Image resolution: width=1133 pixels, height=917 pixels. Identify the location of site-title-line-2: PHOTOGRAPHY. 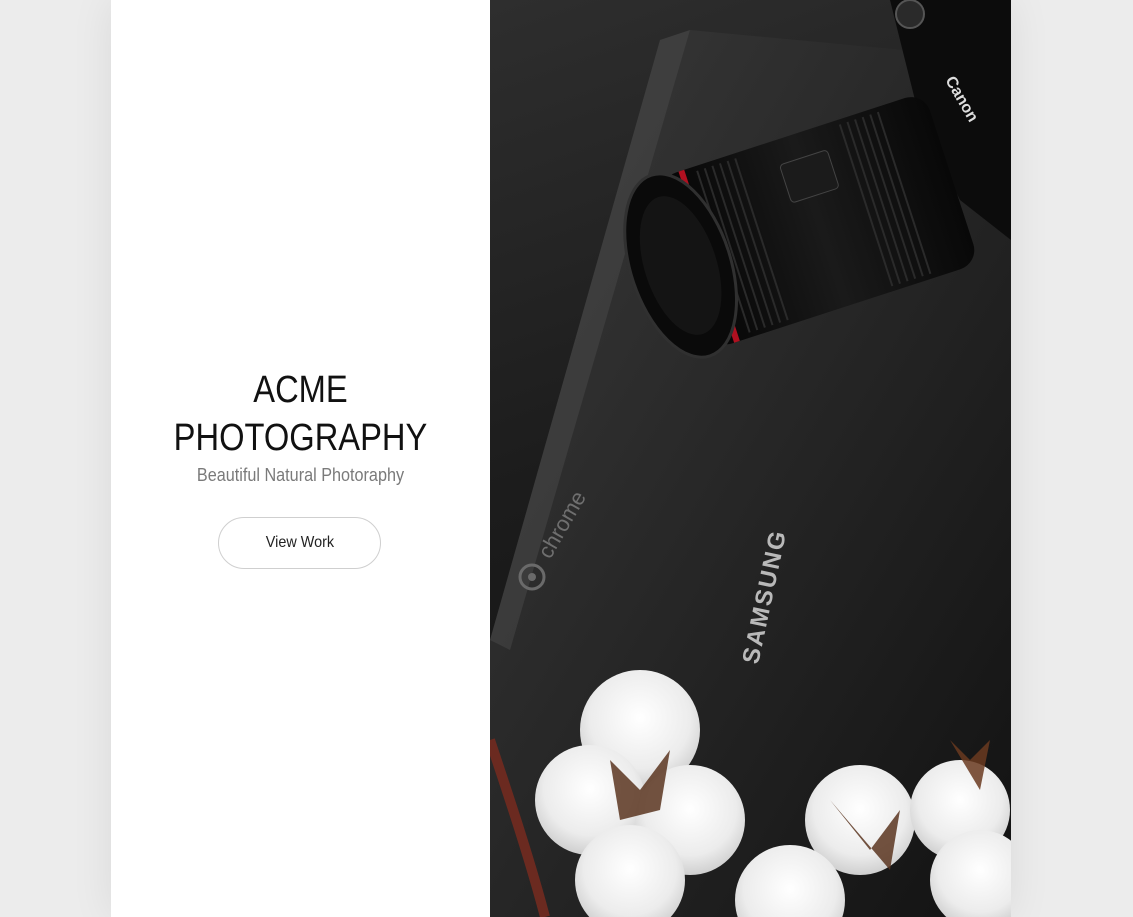
(300, 438).